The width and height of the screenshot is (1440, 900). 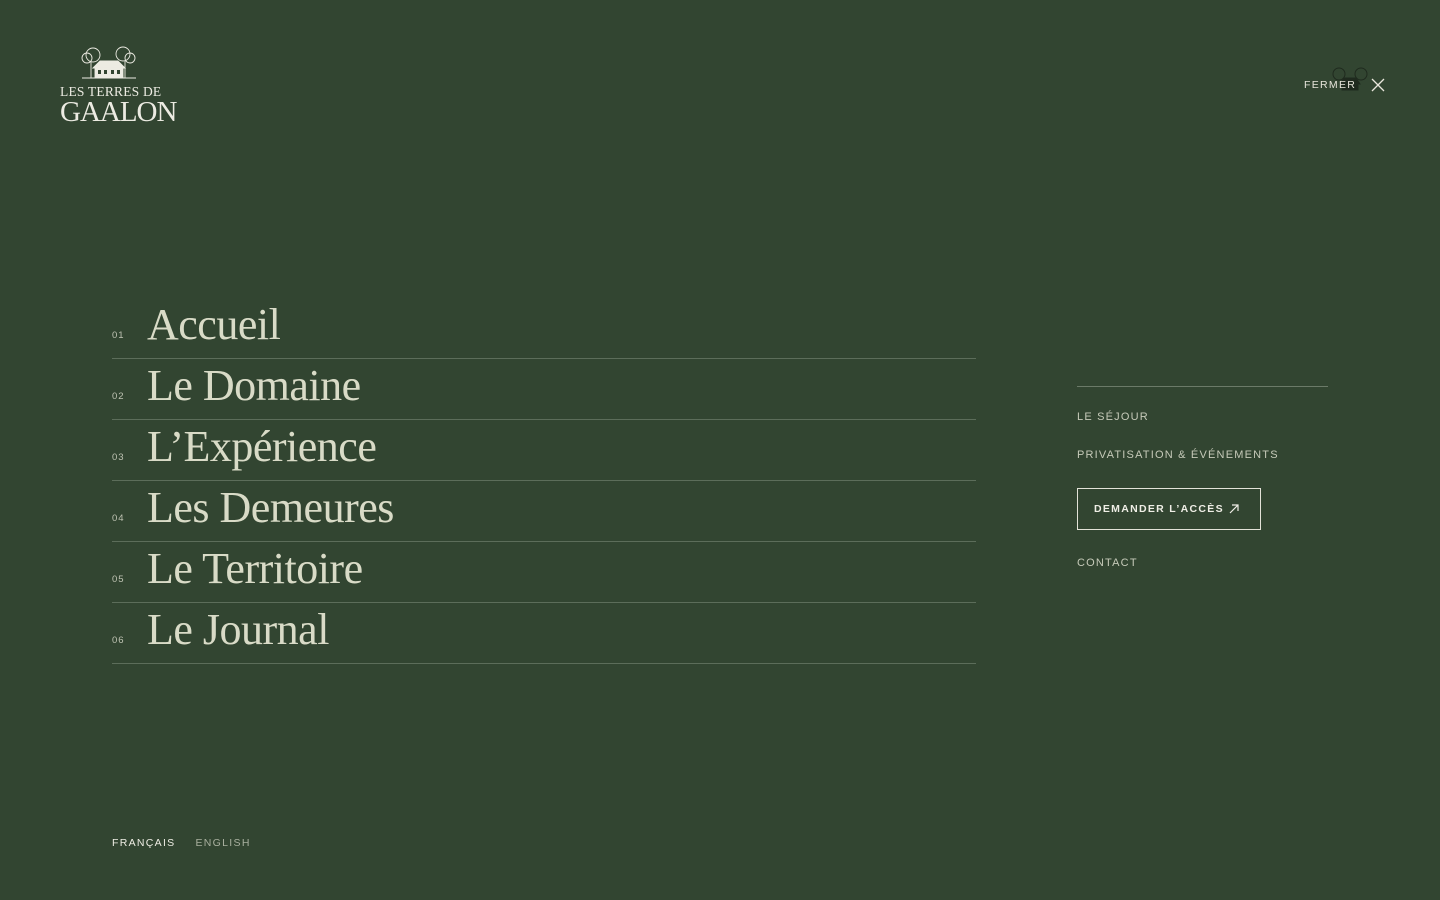 I want to click on request-access-button: DEMANDER L’ACCÈS, so click(x=1169, y=509).